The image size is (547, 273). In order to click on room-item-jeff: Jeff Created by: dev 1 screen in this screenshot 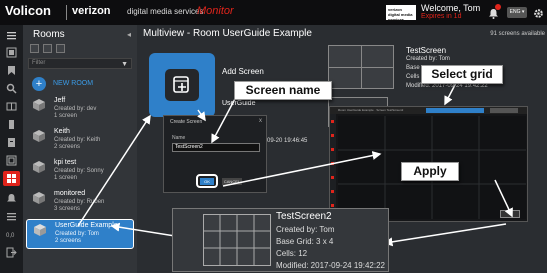, I will do `click(80, 110)`.